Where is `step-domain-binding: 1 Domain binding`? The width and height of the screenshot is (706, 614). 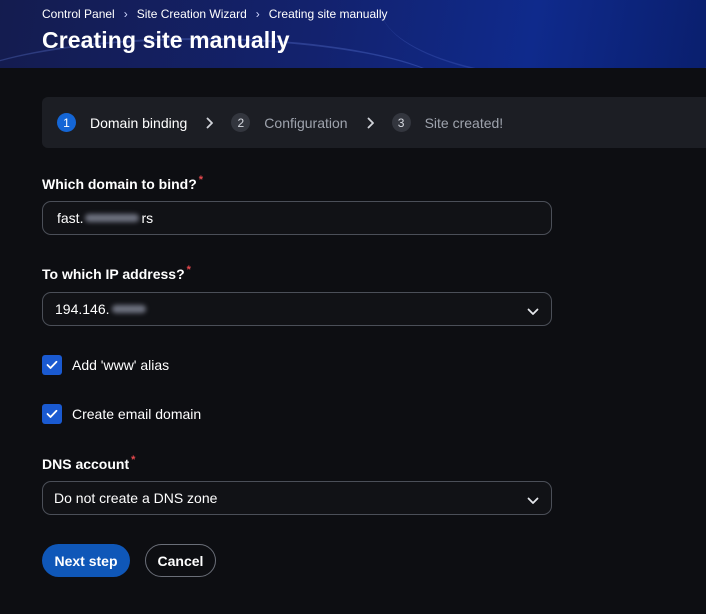 step-domain-binding: 1 Domain binding is located at coordinates (122, 122).